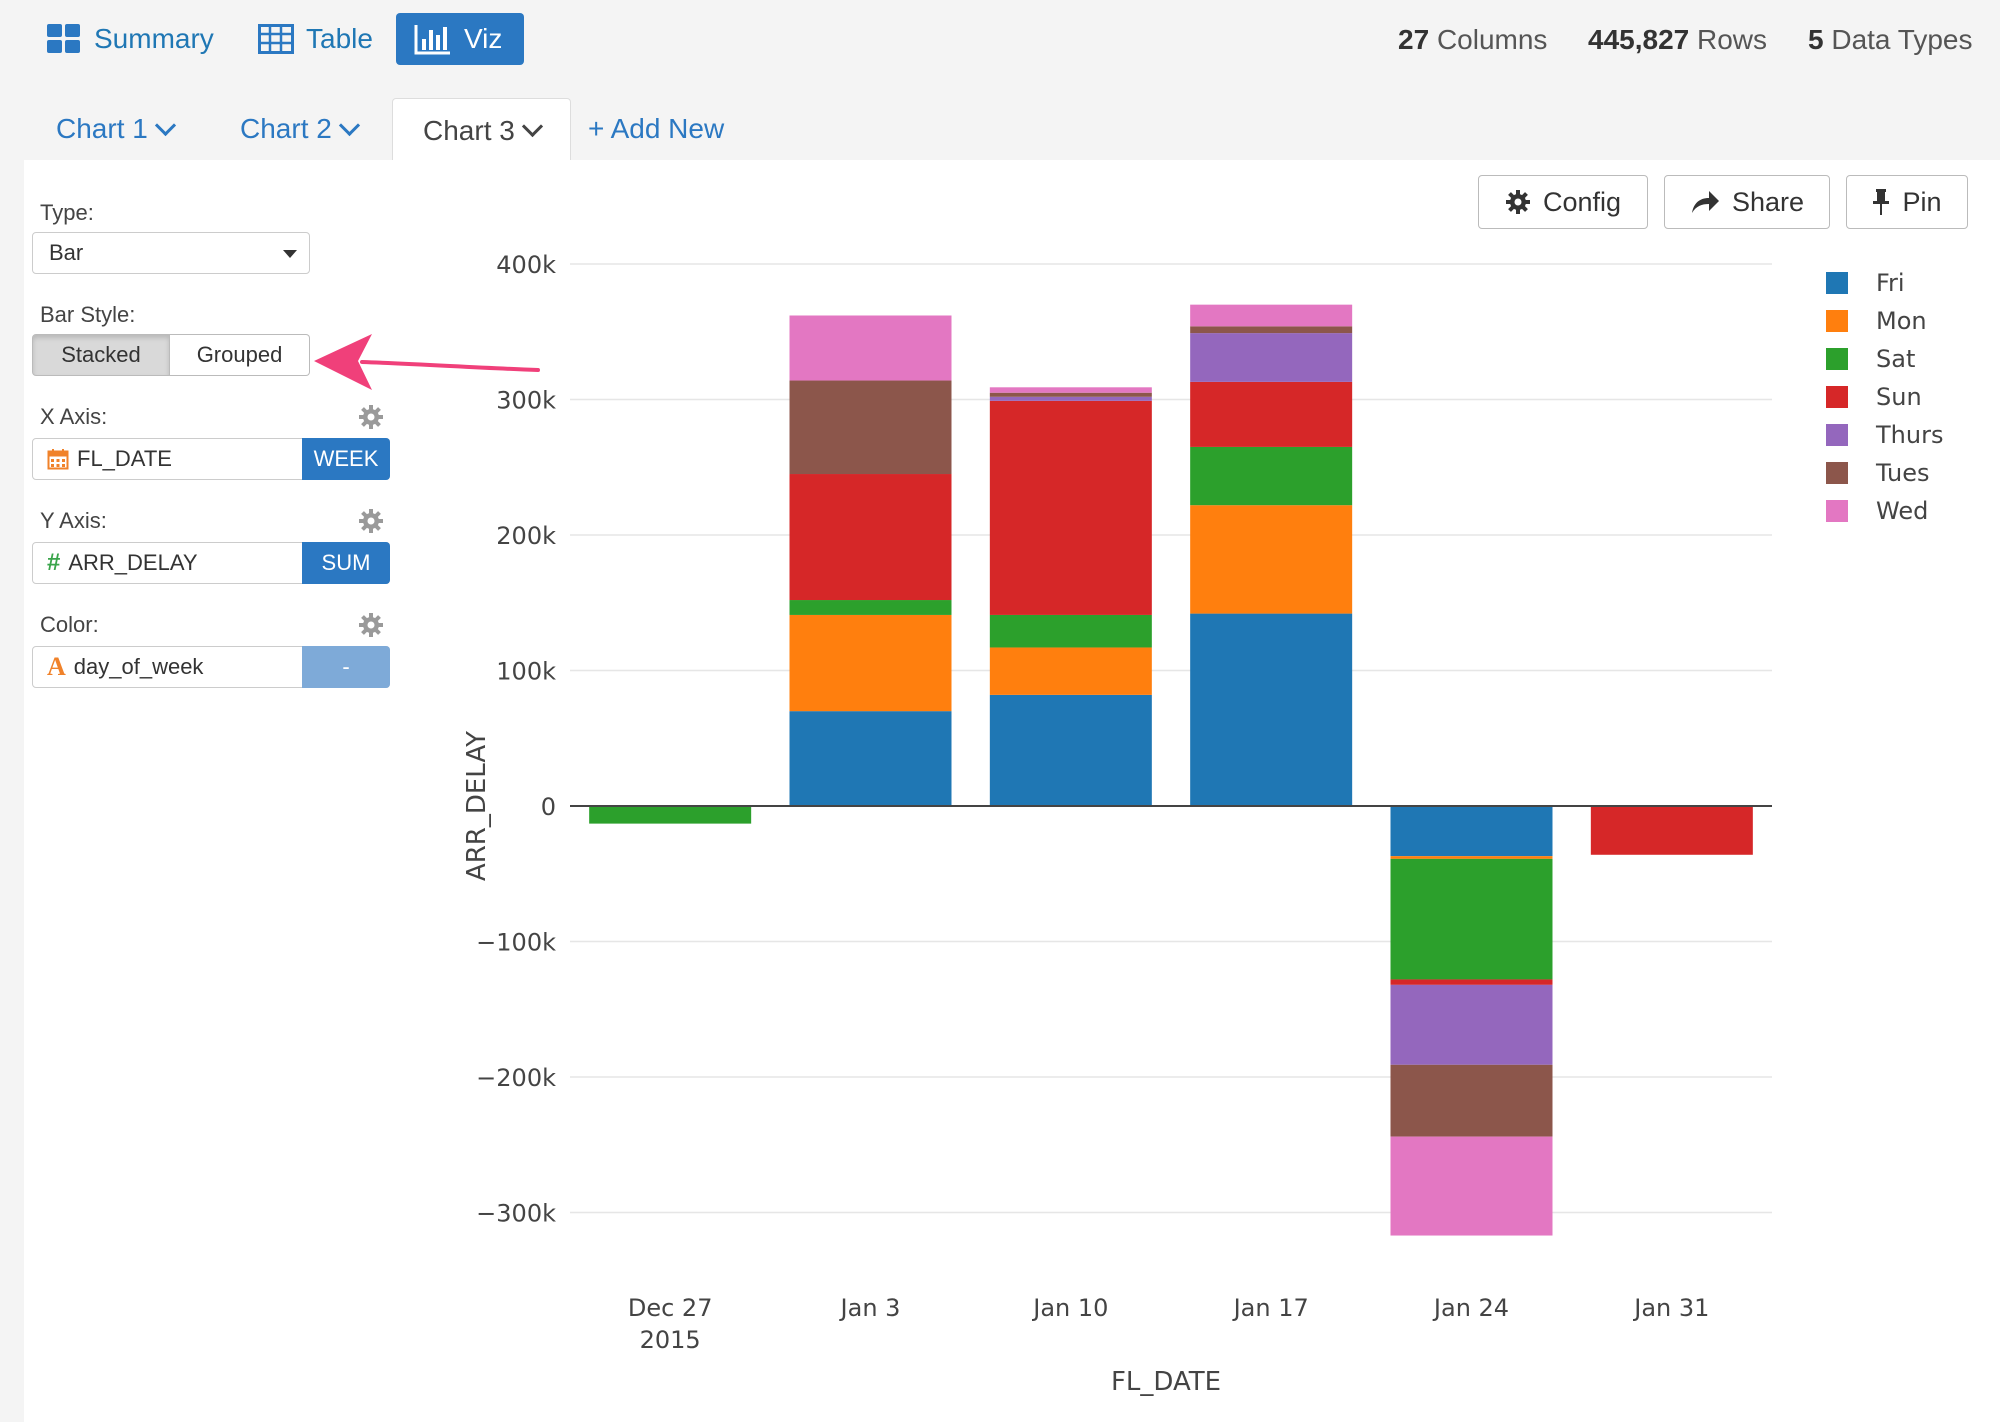 This screenshot has height=1422, width=2000. What do you see at coordinates (1901, 321) in the screenshot?
I see `legend-label: Mon` at bounding box center [1901, 321].